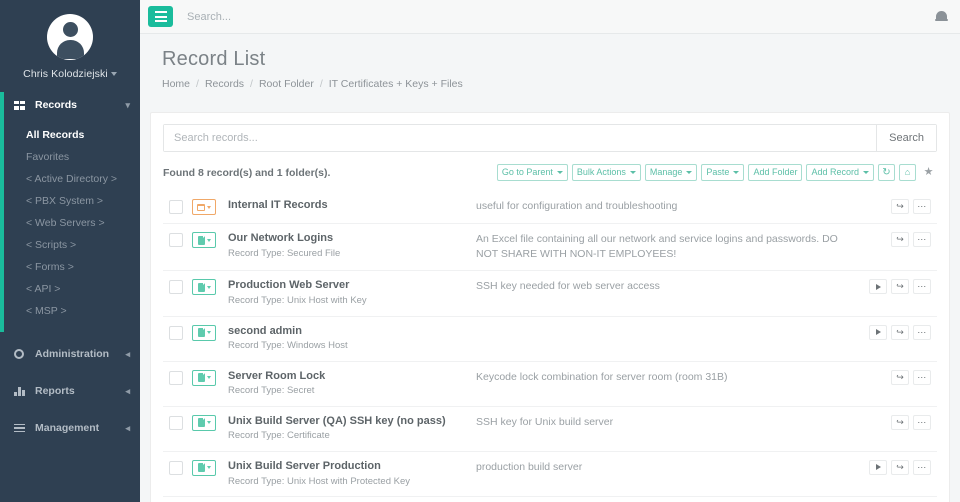 This screenshot has height=502, width=960. I want to click on breadcrumb-records: Records, so click(224, 84).